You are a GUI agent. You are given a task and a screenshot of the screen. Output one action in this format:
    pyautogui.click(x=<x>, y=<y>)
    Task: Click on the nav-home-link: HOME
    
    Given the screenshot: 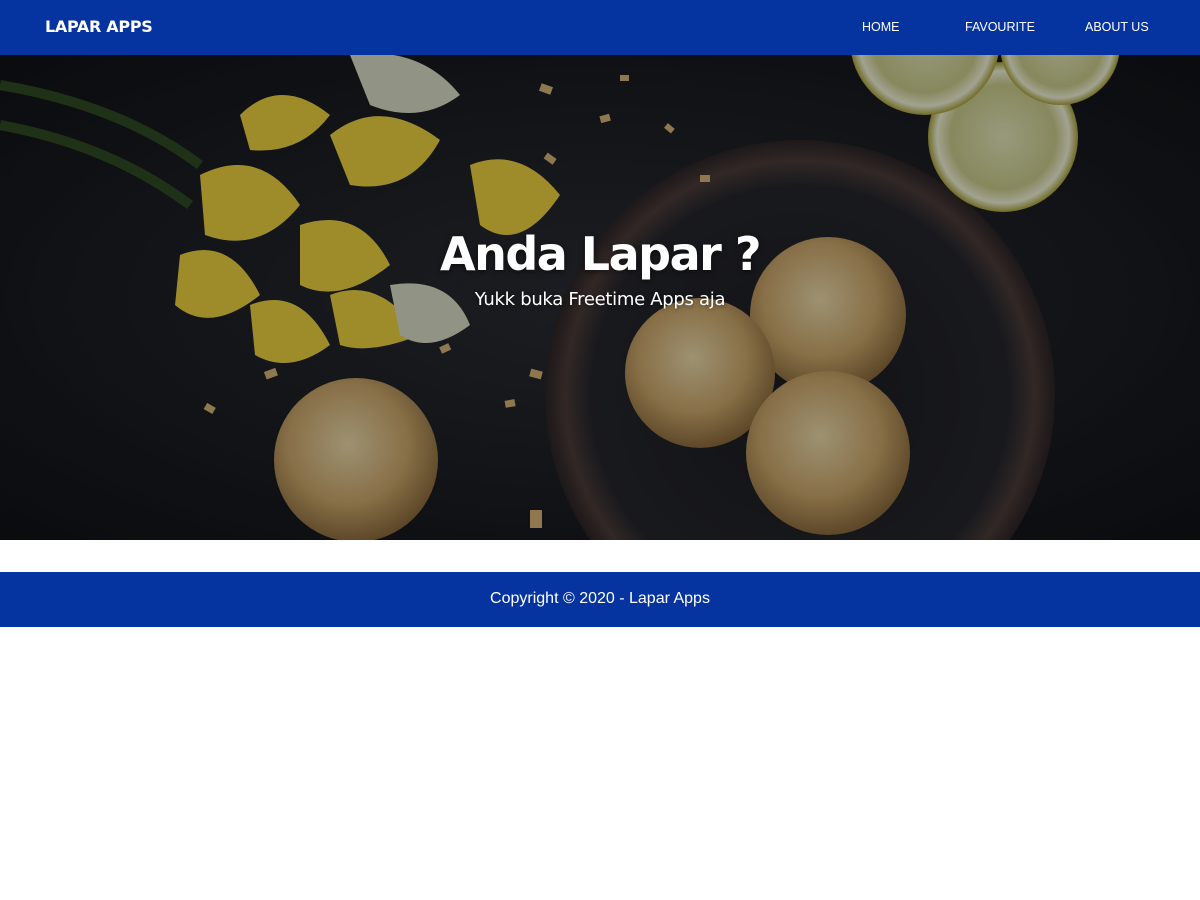 What is the action you would take?
    pyautogui.click(x=881, y=27)
    